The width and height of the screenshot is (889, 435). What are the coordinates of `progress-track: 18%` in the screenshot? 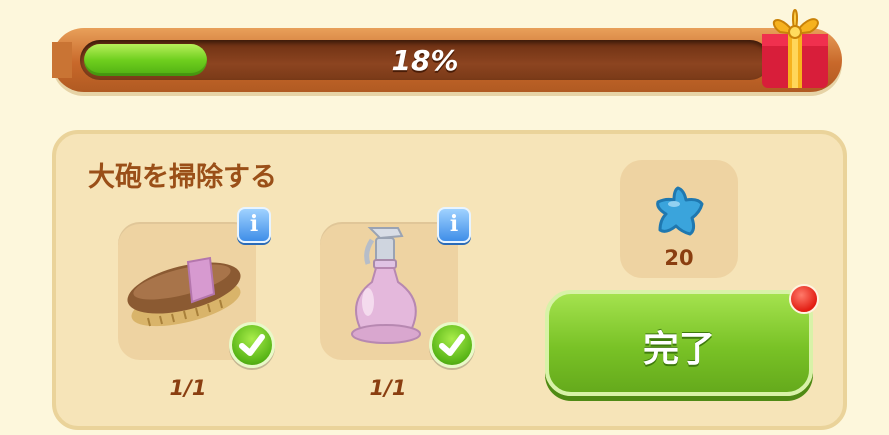 It's located at (425, 60).